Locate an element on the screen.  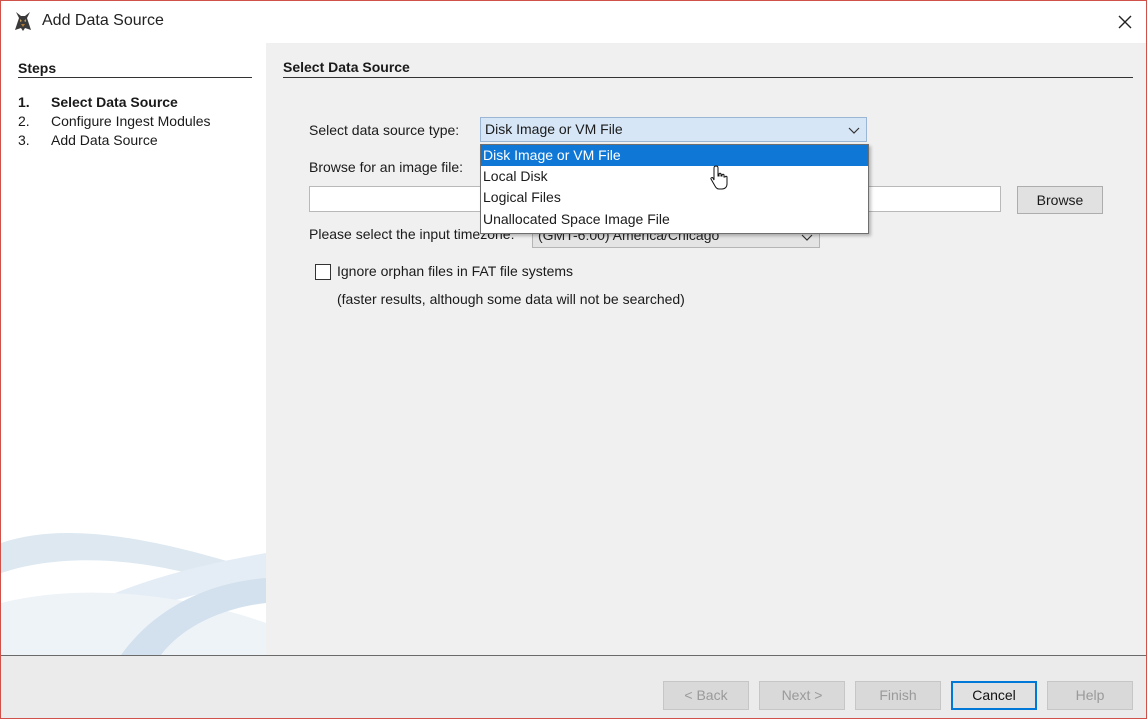
option-unallocated-space: Unallocated Space Image File is located at coordinates (674, 219).